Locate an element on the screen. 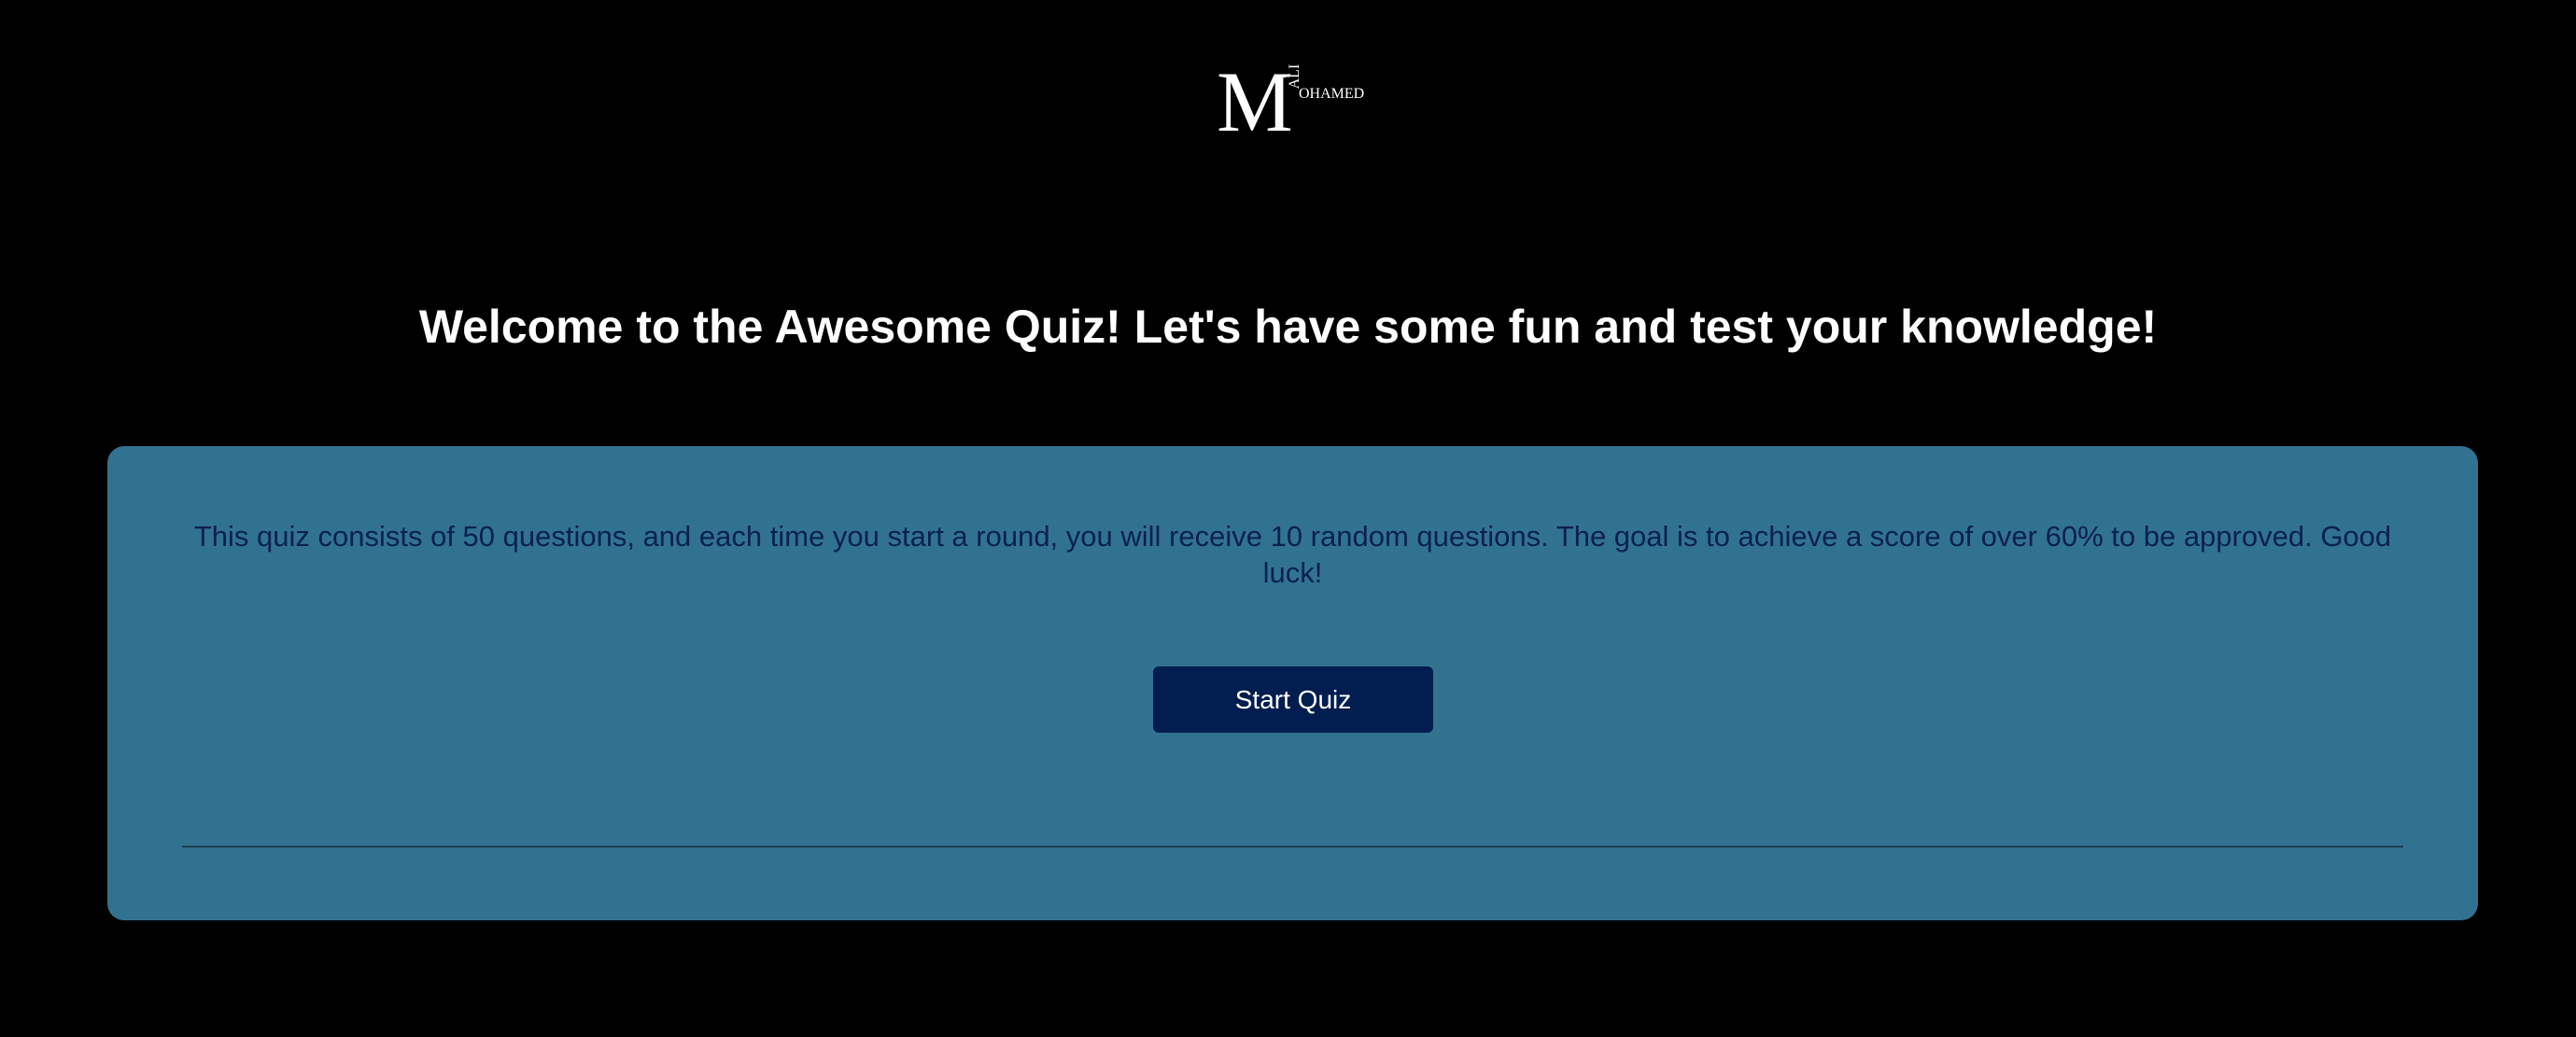  mohamed-ali-monogram-logo: M ALI OHAMED is located at coordinates (1290, 96).